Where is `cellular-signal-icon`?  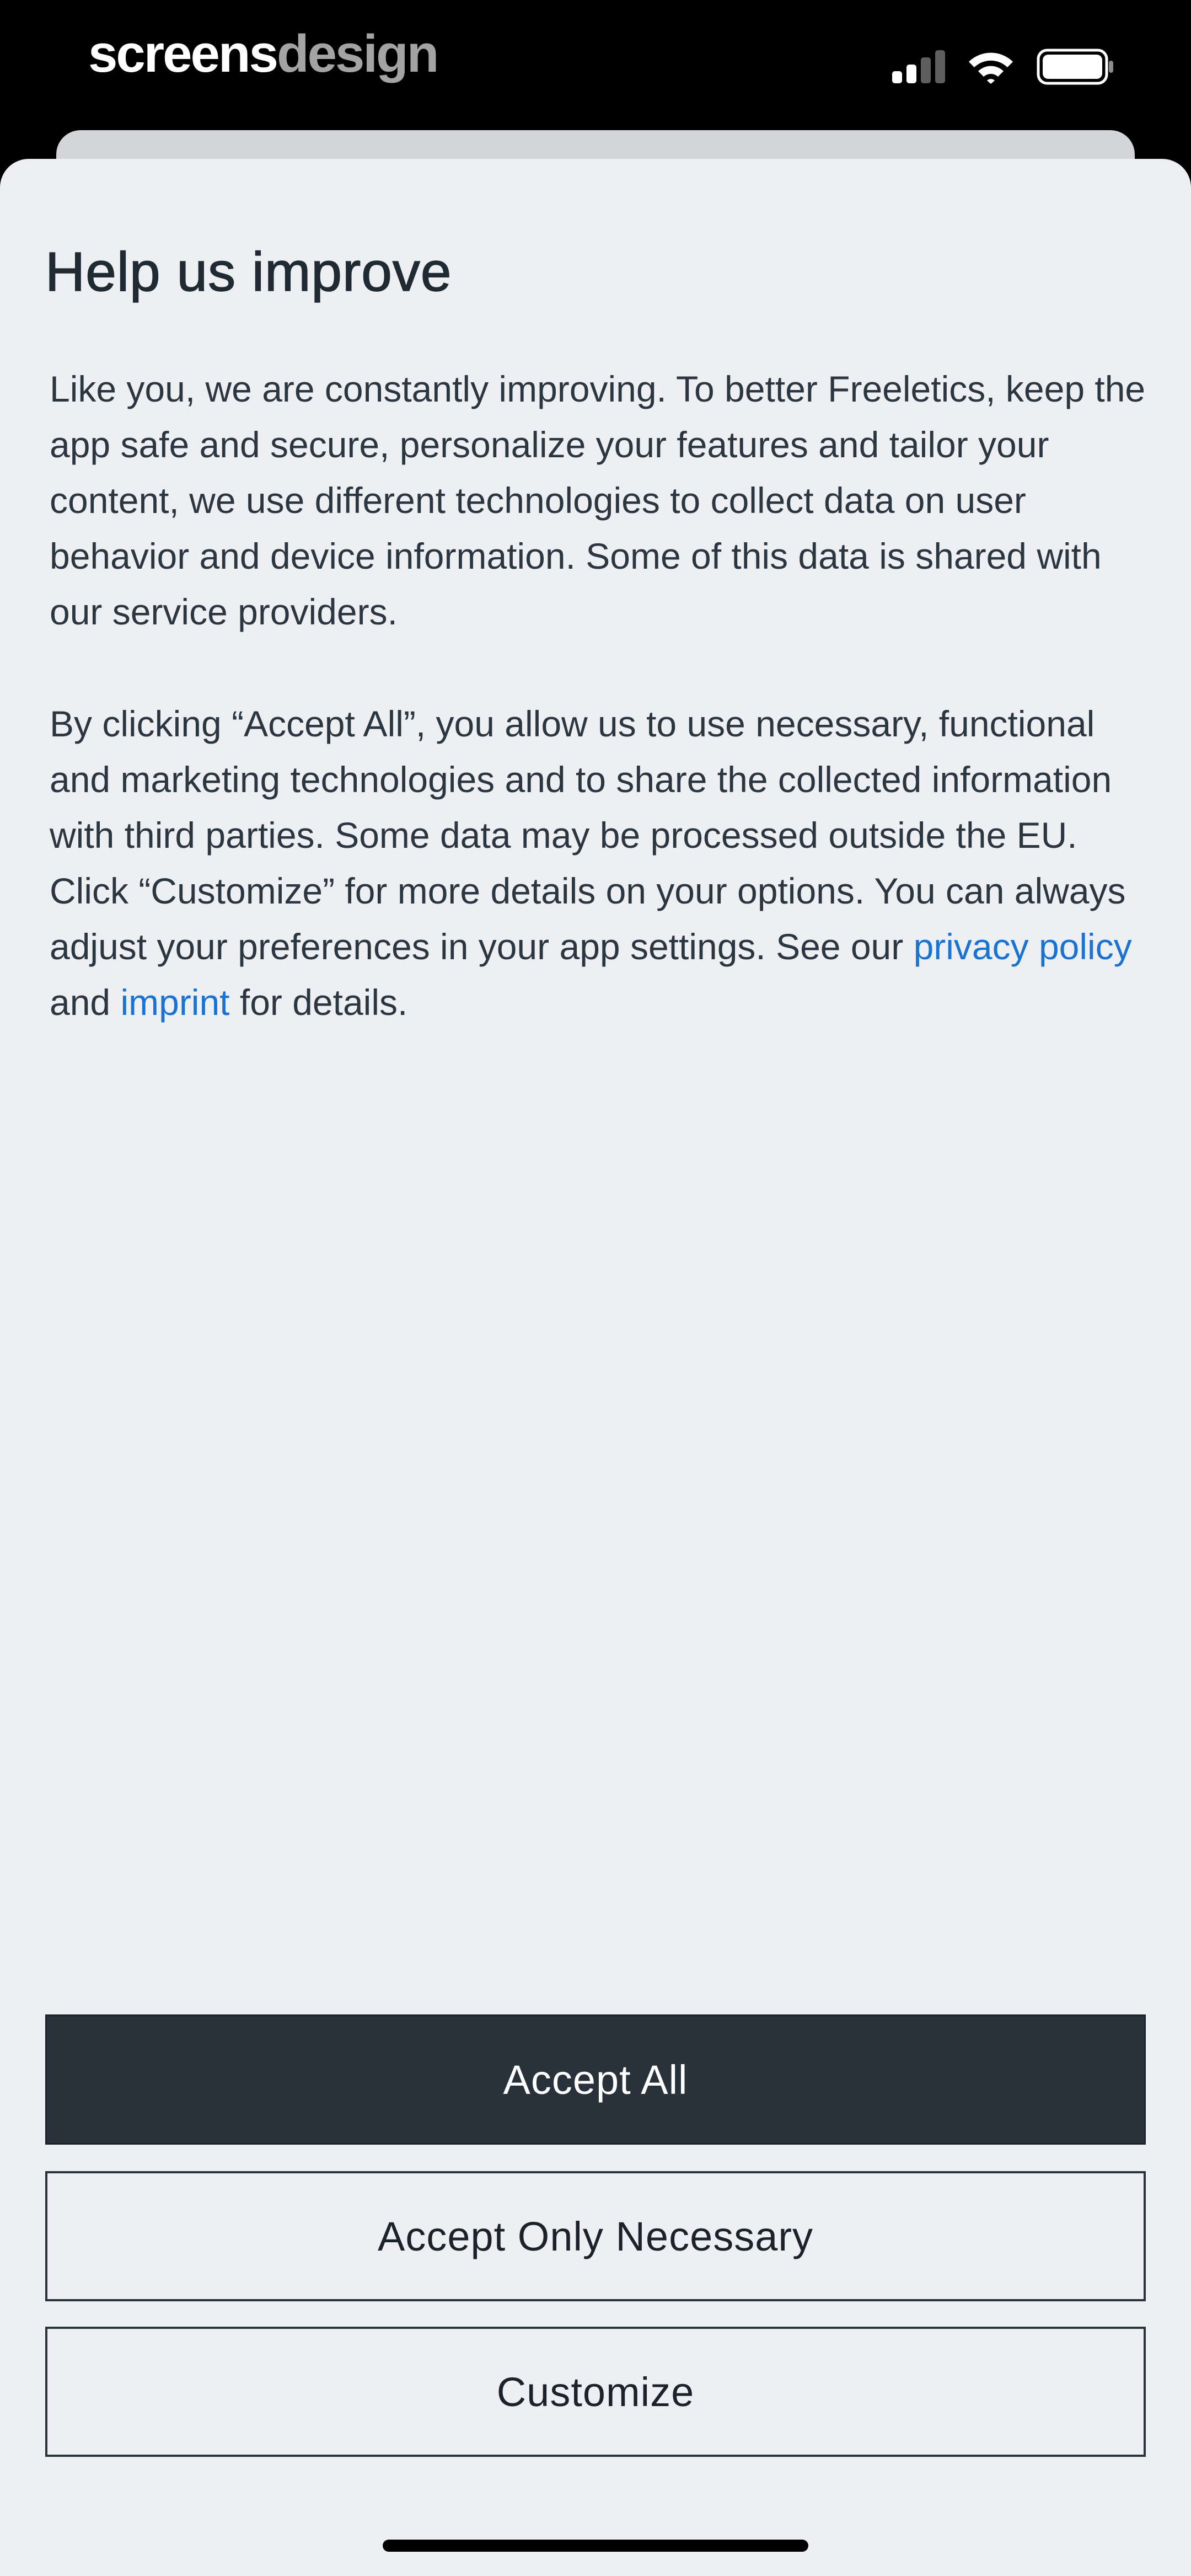 cellular-signal-icon is located at coordinates (918, 68).